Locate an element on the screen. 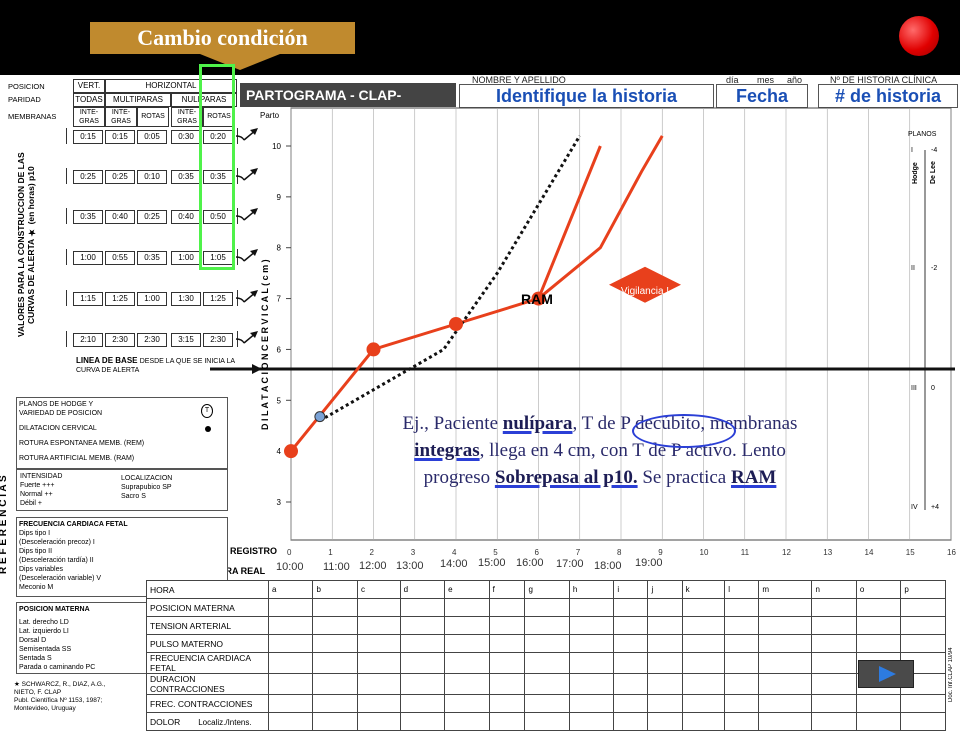  hora-letter-cell: g is located at coordinates (547, 589).